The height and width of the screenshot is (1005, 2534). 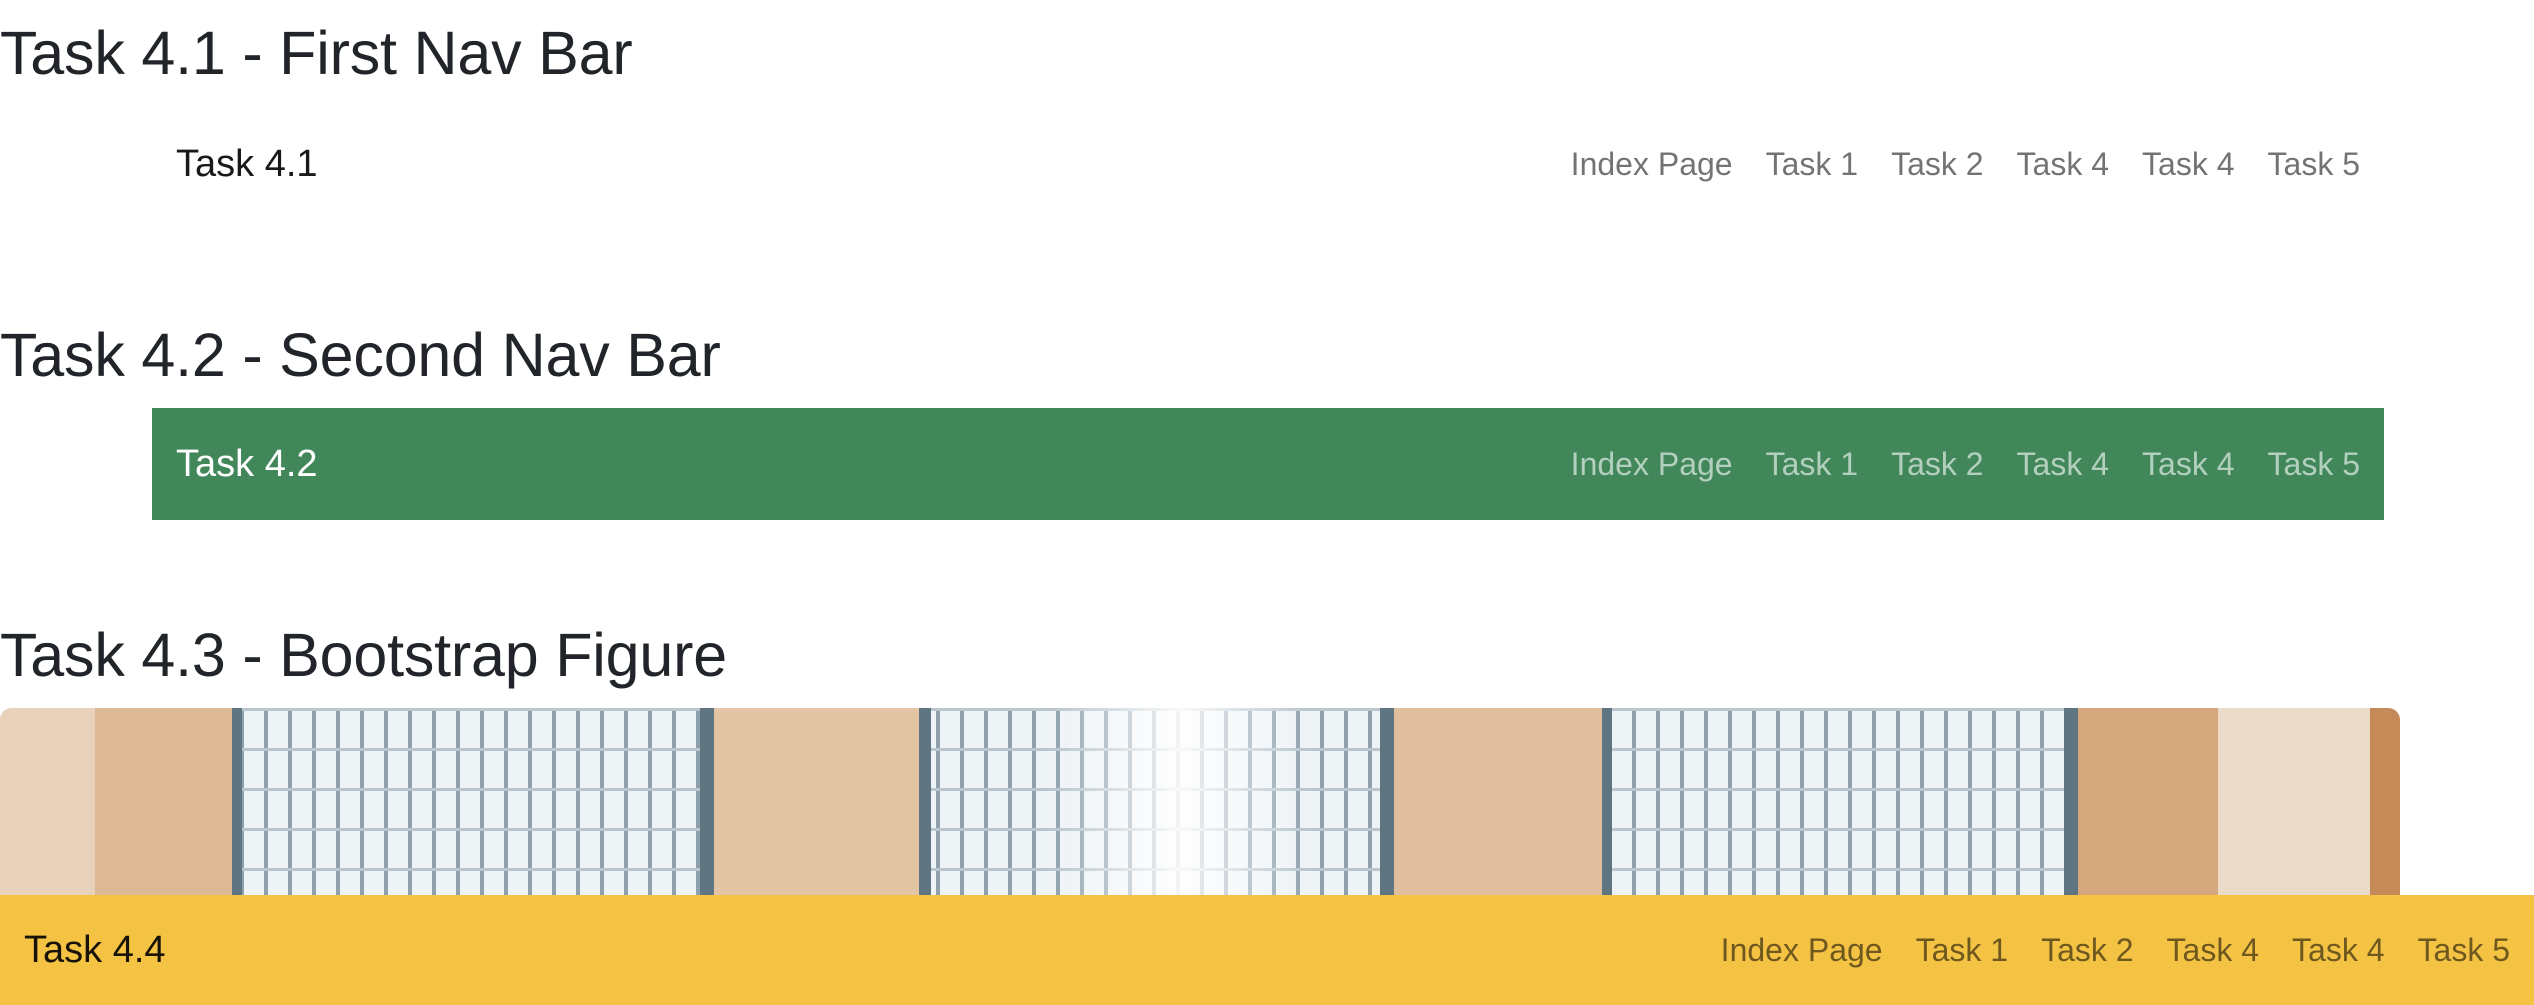 What do you see at coordinates (95, 950) in the screenshot?
I see `navbar-brand: Task 4.4` at bounding box center [95, 950].